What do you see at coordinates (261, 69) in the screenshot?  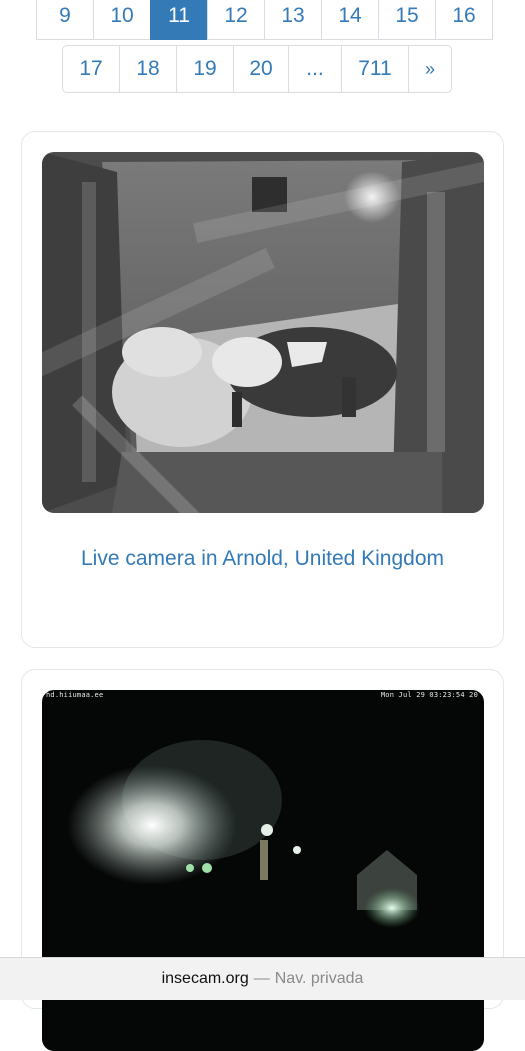 I see `page-link-20: 20` at bounding box center [261, 69].